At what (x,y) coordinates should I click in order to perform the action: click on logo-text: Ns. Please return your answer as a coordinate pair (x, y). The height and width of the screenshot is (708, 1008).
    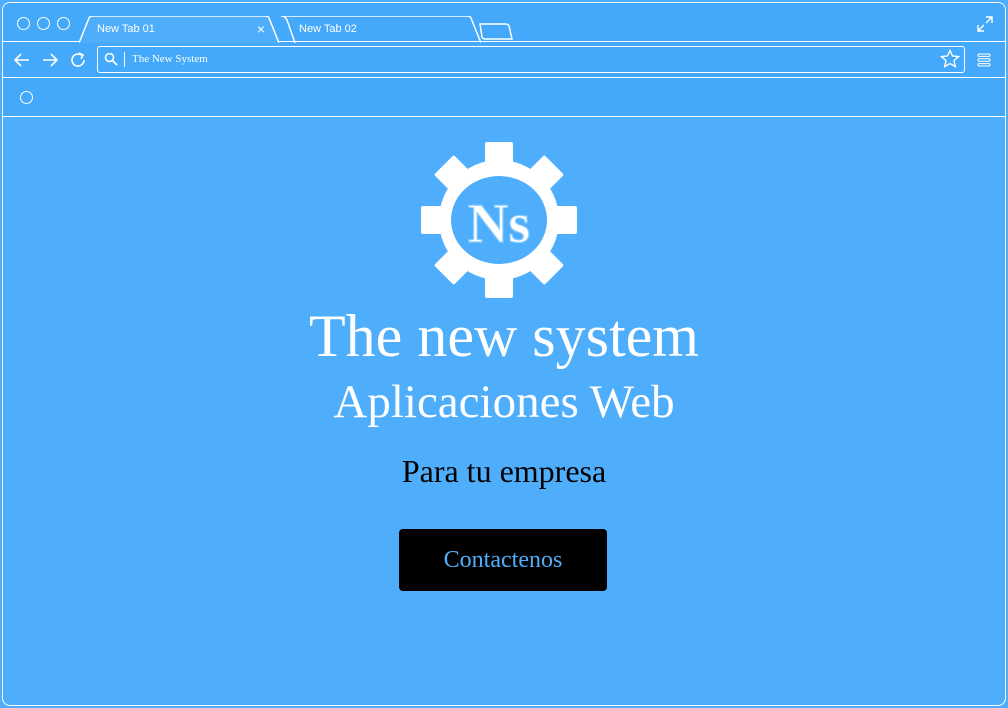
    Looking at the image, I should click on (499, 224).